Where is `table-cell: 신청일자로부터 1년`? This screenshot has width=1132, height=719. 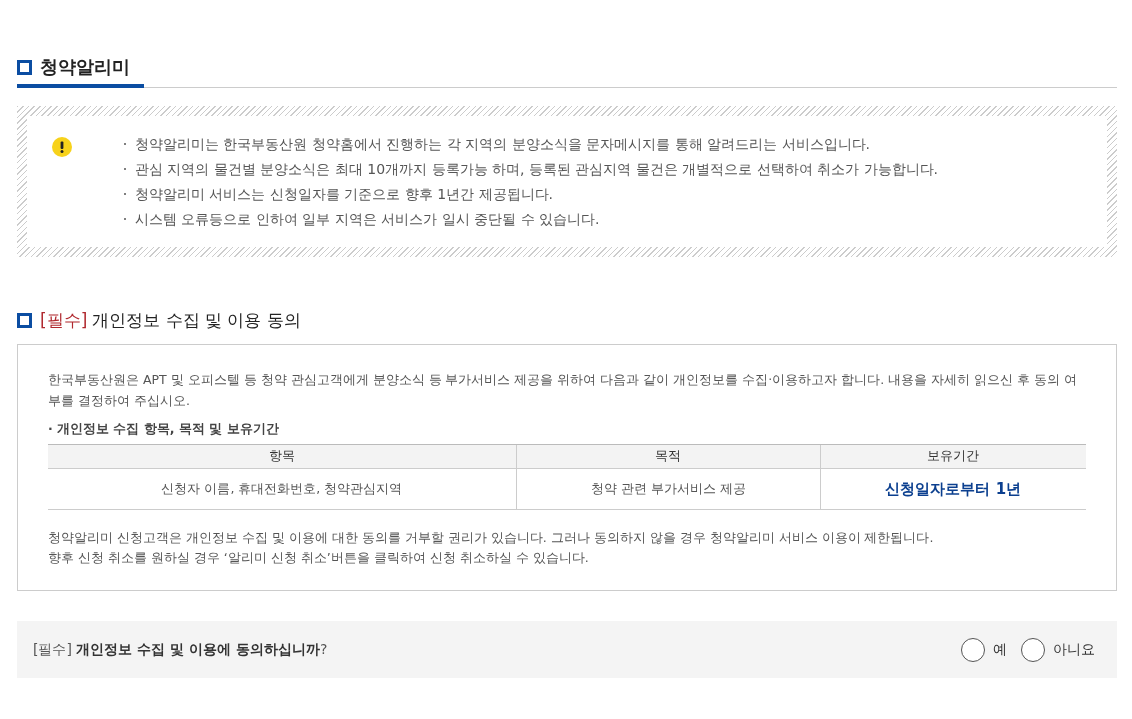
table-cell: 신청일자로부터 1년 is located at coordinates (953, 489).